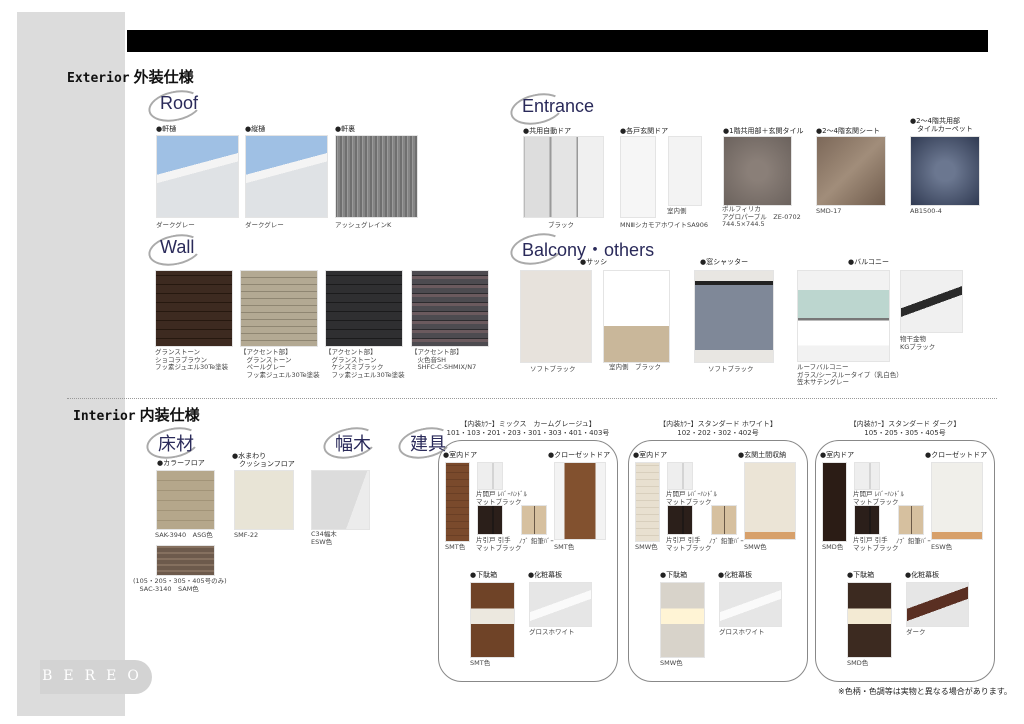  I want to click on section-title-ja: 内装仕様, so click(169, 415).